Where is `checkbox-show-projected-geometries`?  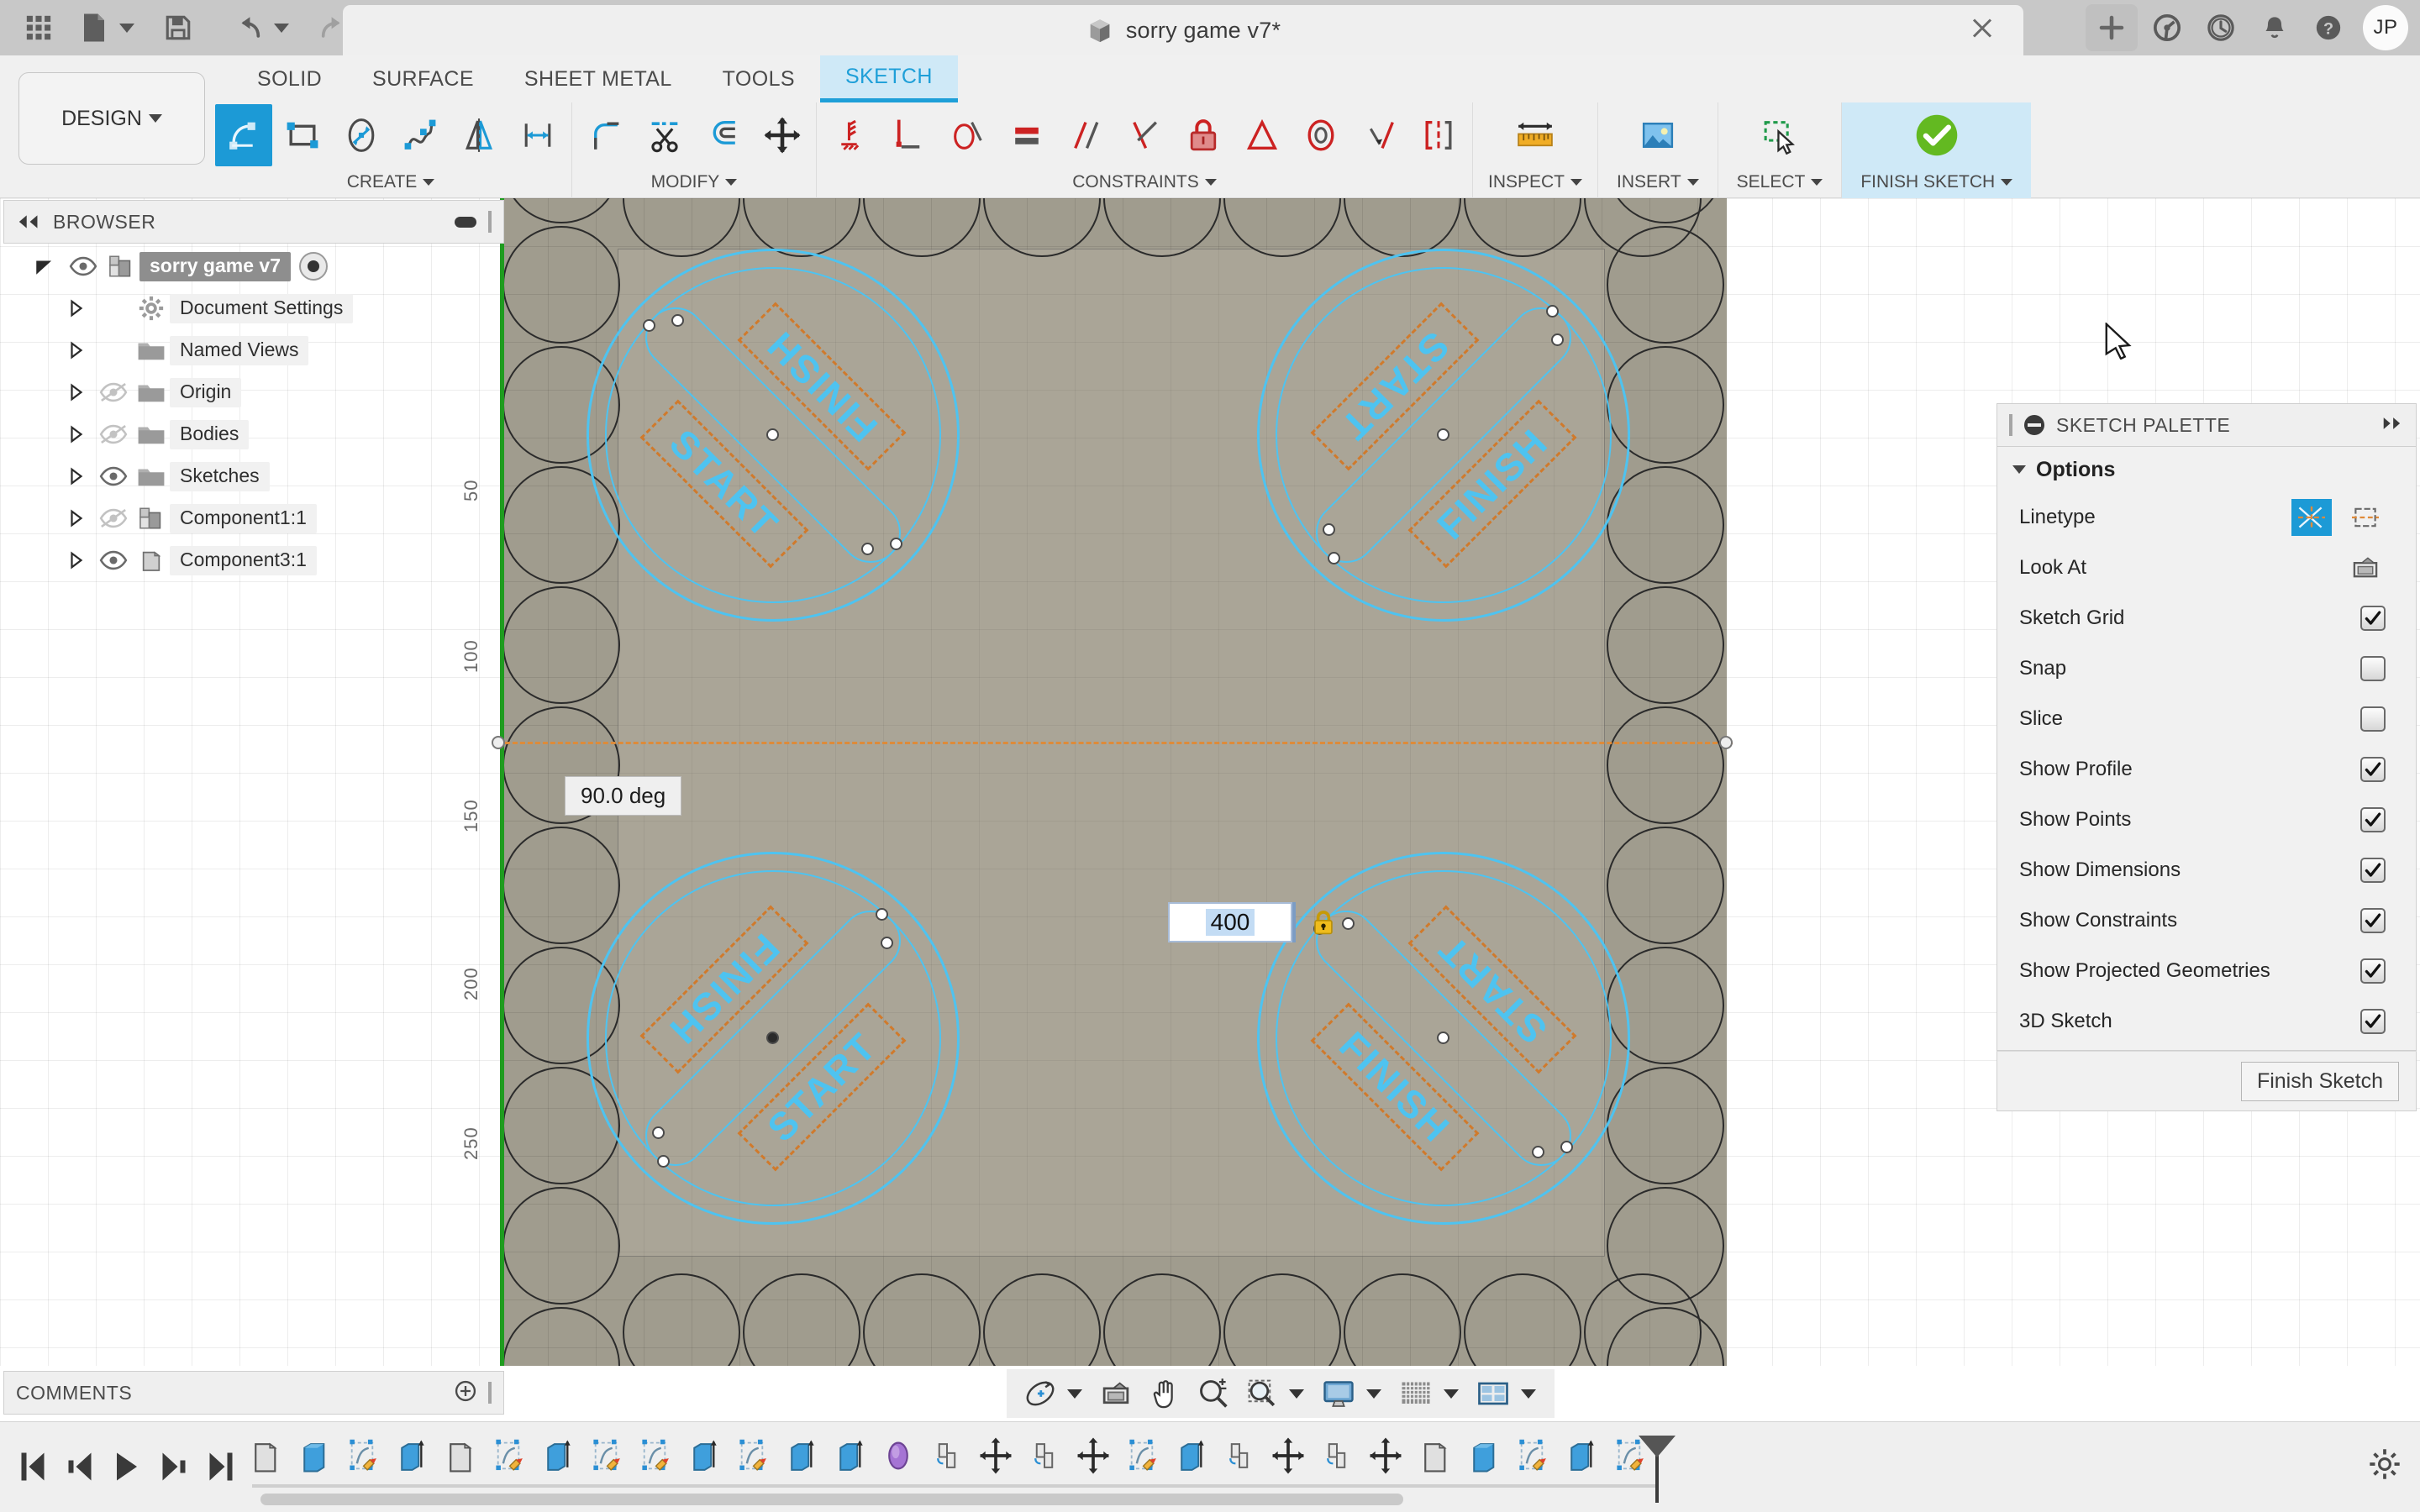 checkbox-show-projected-geometries is located at coordinates (2373, 971).